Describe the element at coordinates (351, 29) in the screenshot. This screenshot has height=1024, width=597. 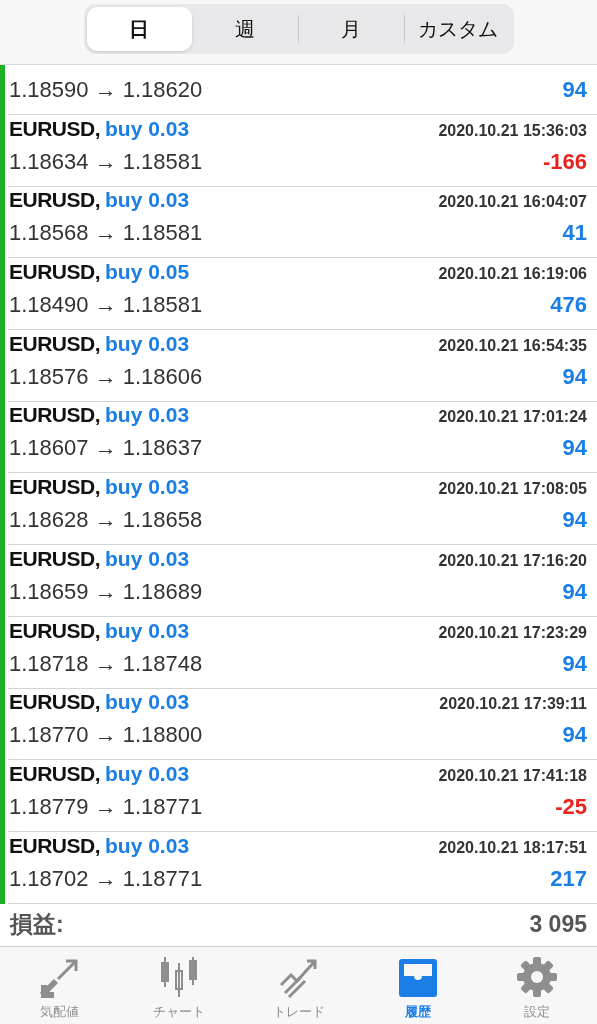
I see `period-tab: 月` at that location.